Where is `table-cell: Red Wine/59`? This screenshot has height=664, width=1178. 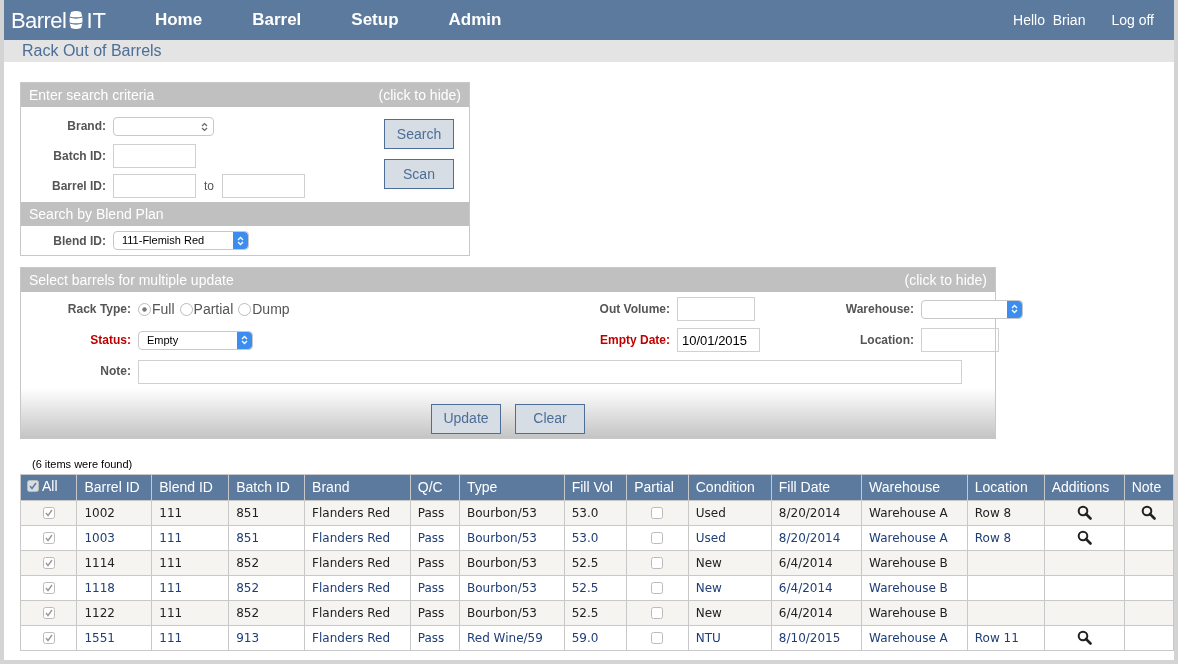 table-cell: Red Wine/59 is located at coordinates (505, 637).